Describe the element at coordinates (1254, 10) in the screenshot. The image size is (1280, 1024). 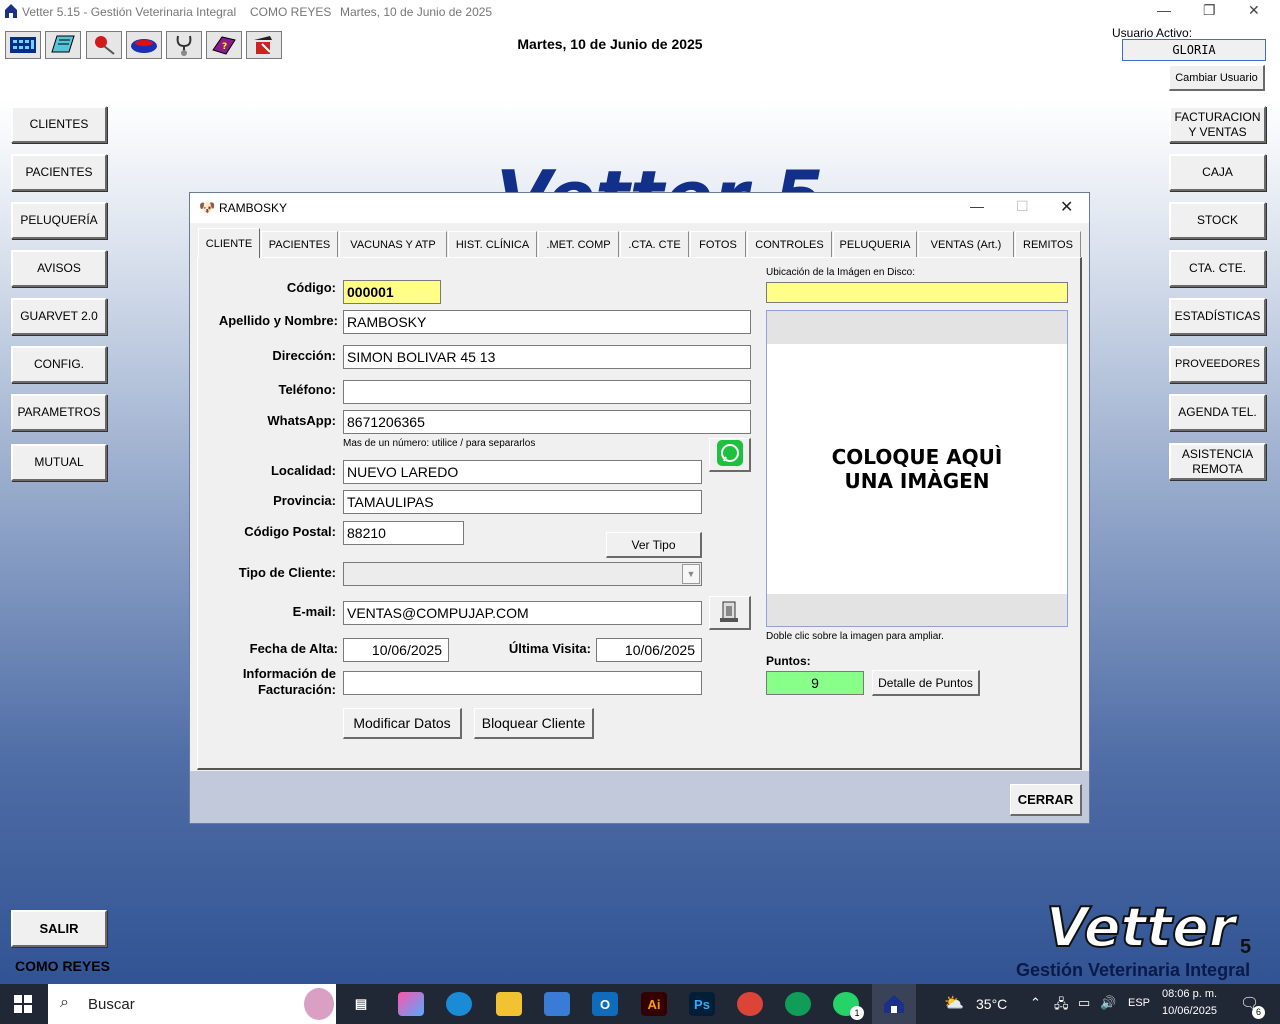
I see `close-icon: ✕` at that location.